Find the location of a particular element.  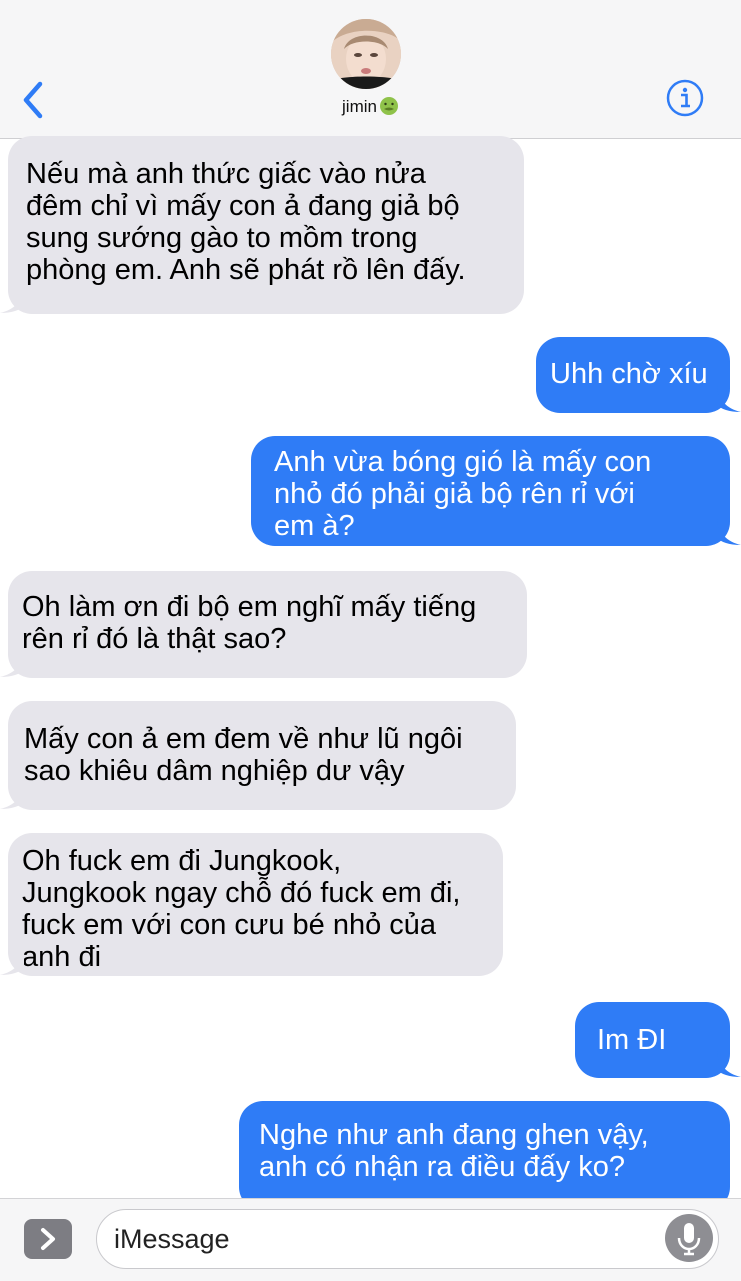

apps-button is located at coordinates (48, 1239).